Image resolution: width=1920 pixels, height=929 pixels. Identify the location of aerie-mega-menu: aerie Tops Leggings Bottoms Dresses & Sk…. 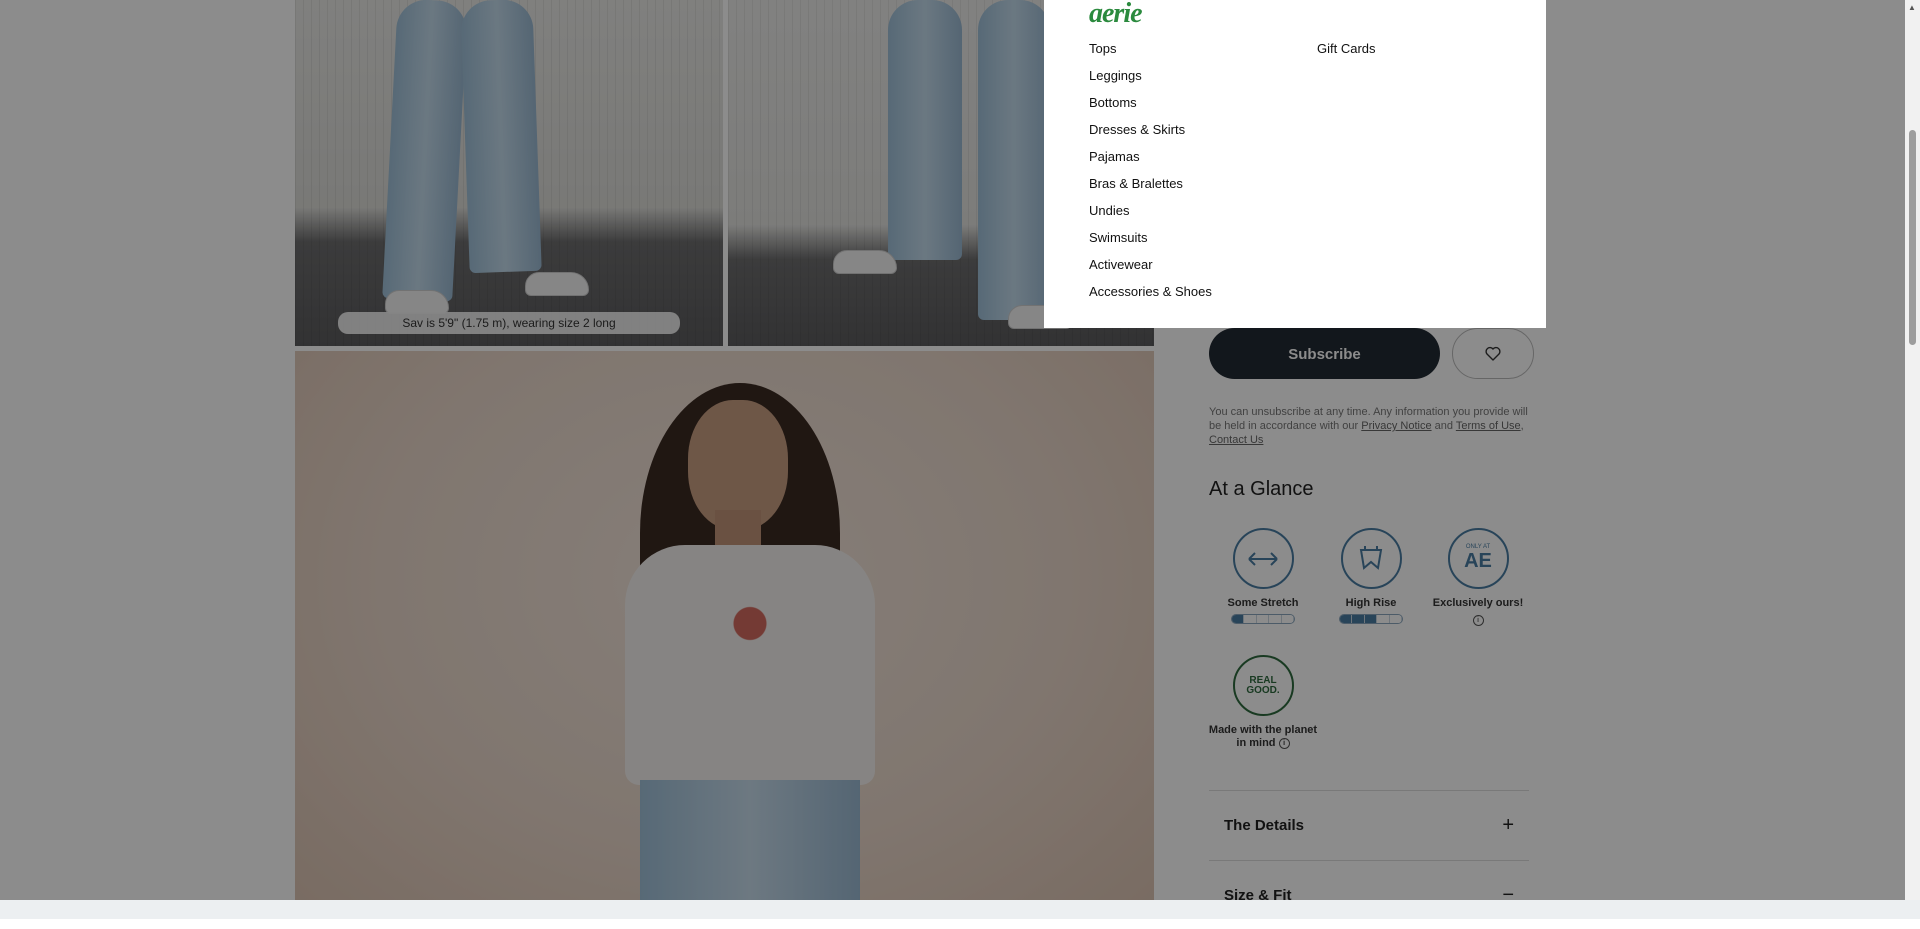
(1295, 164).